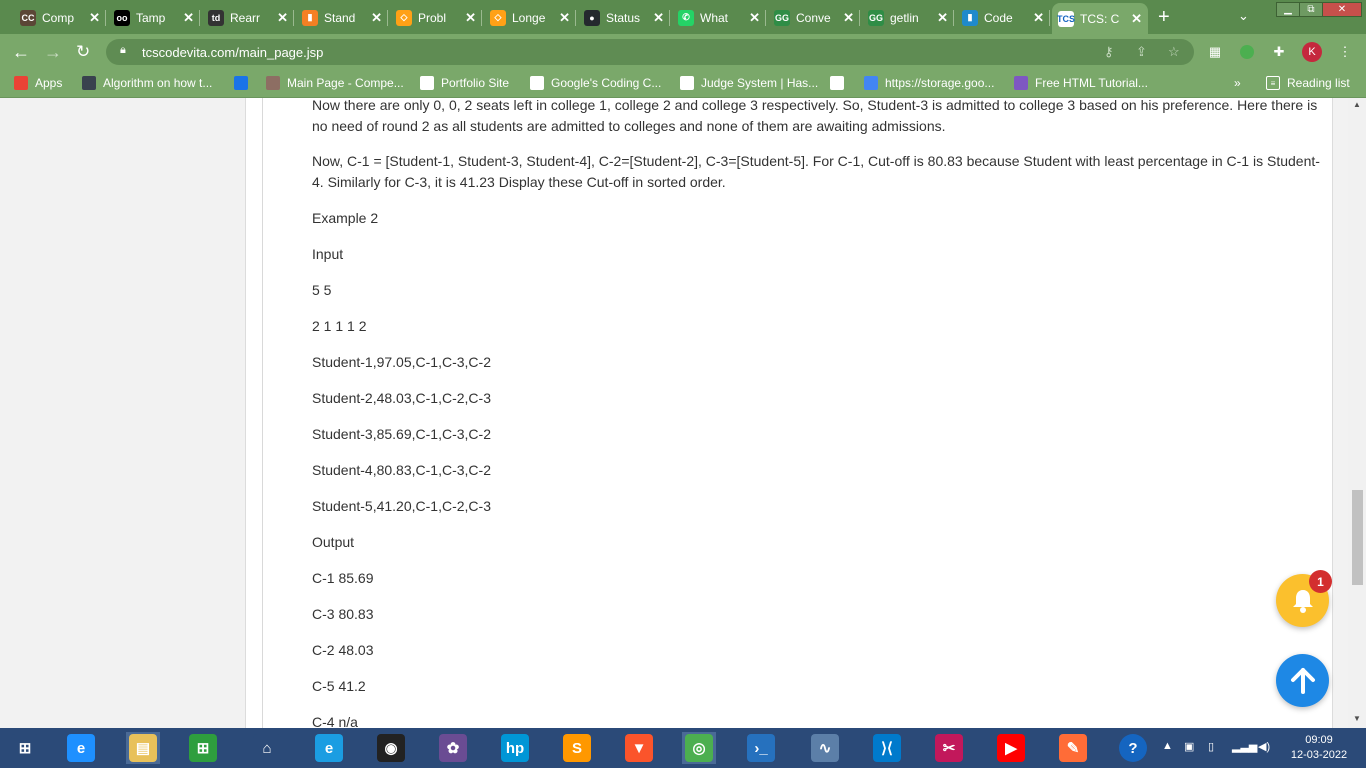  What do you see at coordinates (887, 748) in the screenshot?
I see `taskbar-app: ⟩⟨` at bounding box center [887, 748].